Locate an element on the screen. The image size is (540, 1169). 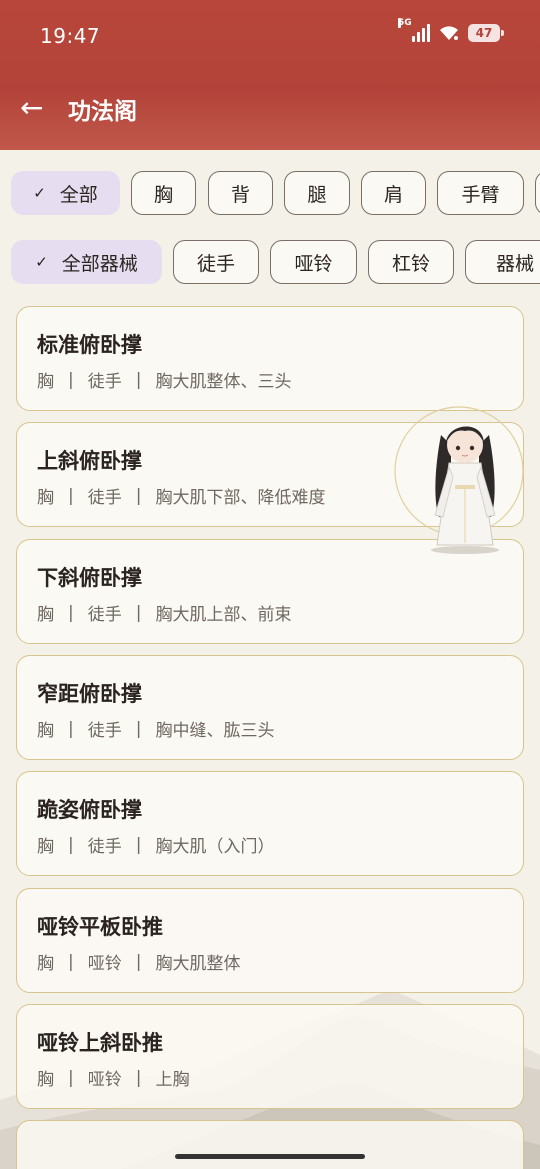
exercise-meta: 胸 | 徒手 | 胸大肌整体、三头 is located at coordinates (164, 380).